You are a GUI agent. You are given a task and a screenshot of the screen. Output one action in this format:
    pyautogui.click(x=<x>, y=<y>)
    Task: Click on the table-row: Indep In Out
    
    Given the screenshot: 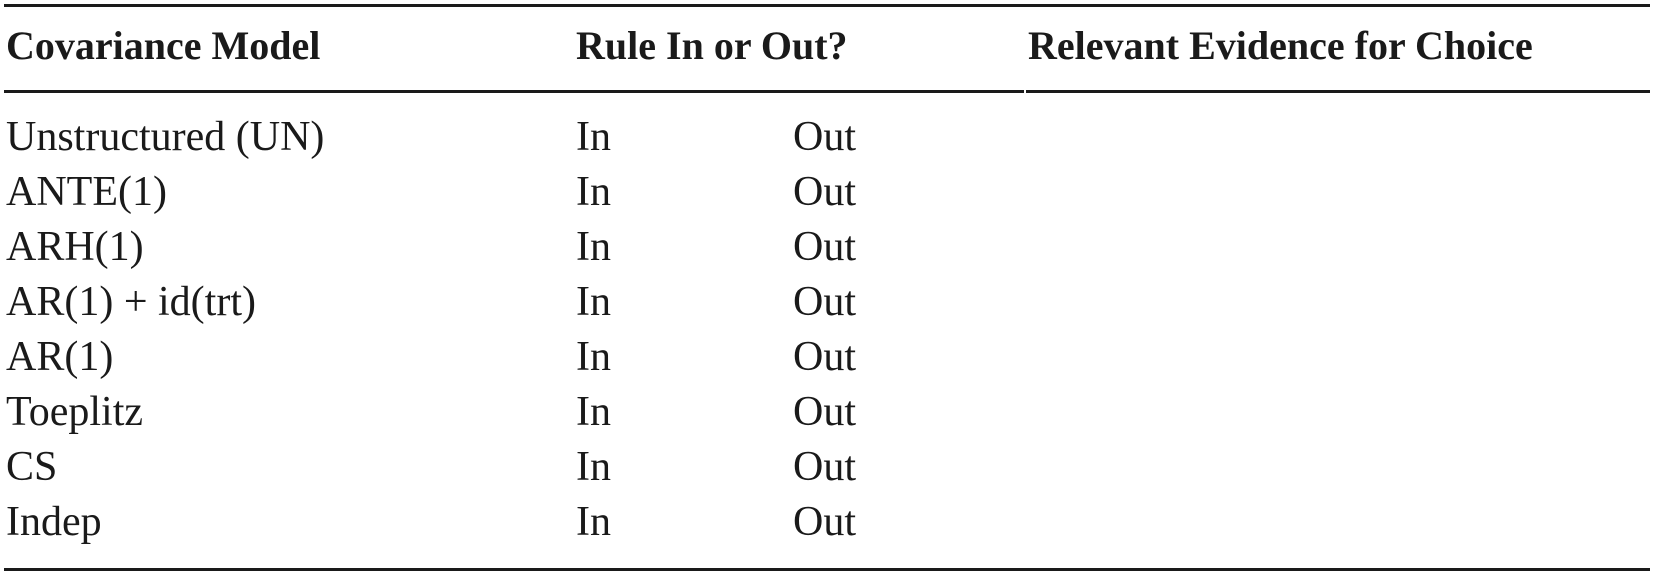 What is the action you would take?
    pyautogui.click(x=827, y=522)
    